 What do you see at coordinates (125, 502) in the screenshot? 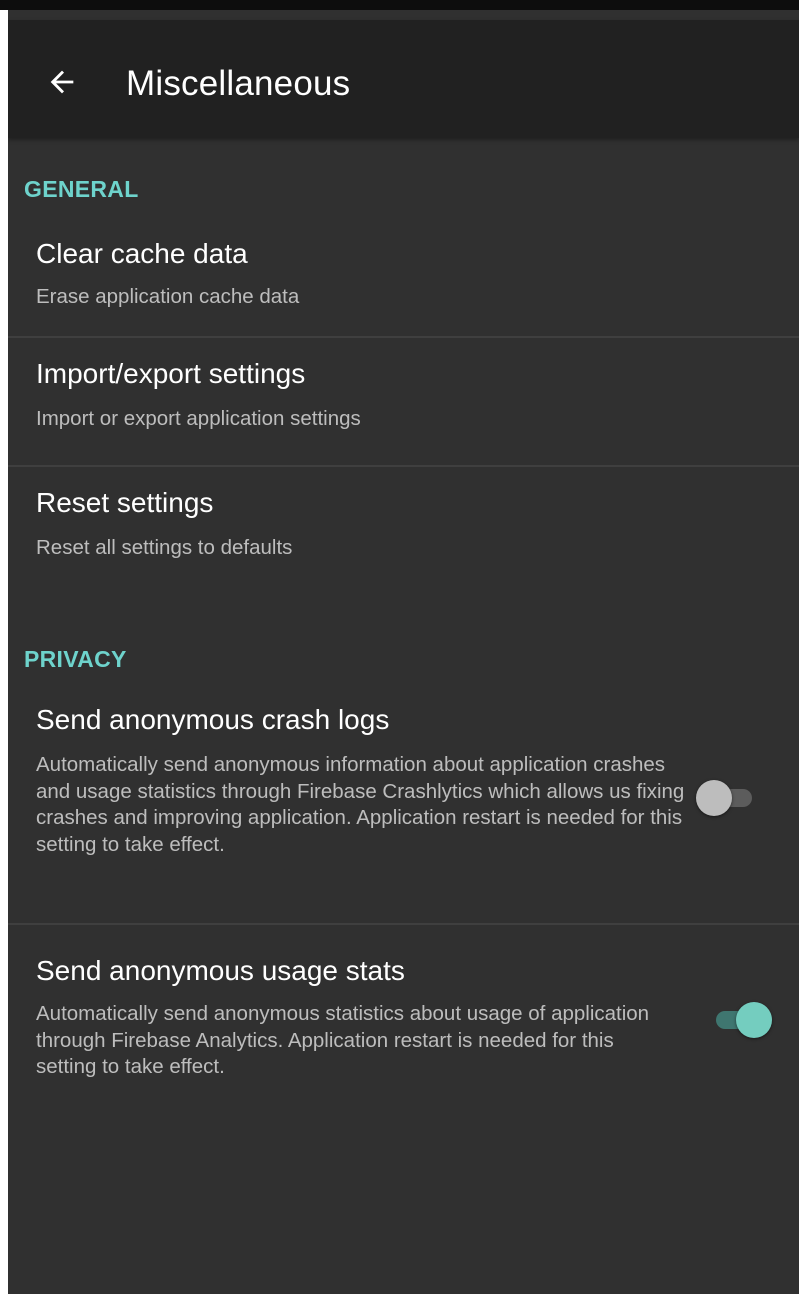
I see `pref-title: Reset settings` at bounding box center [125, 502].